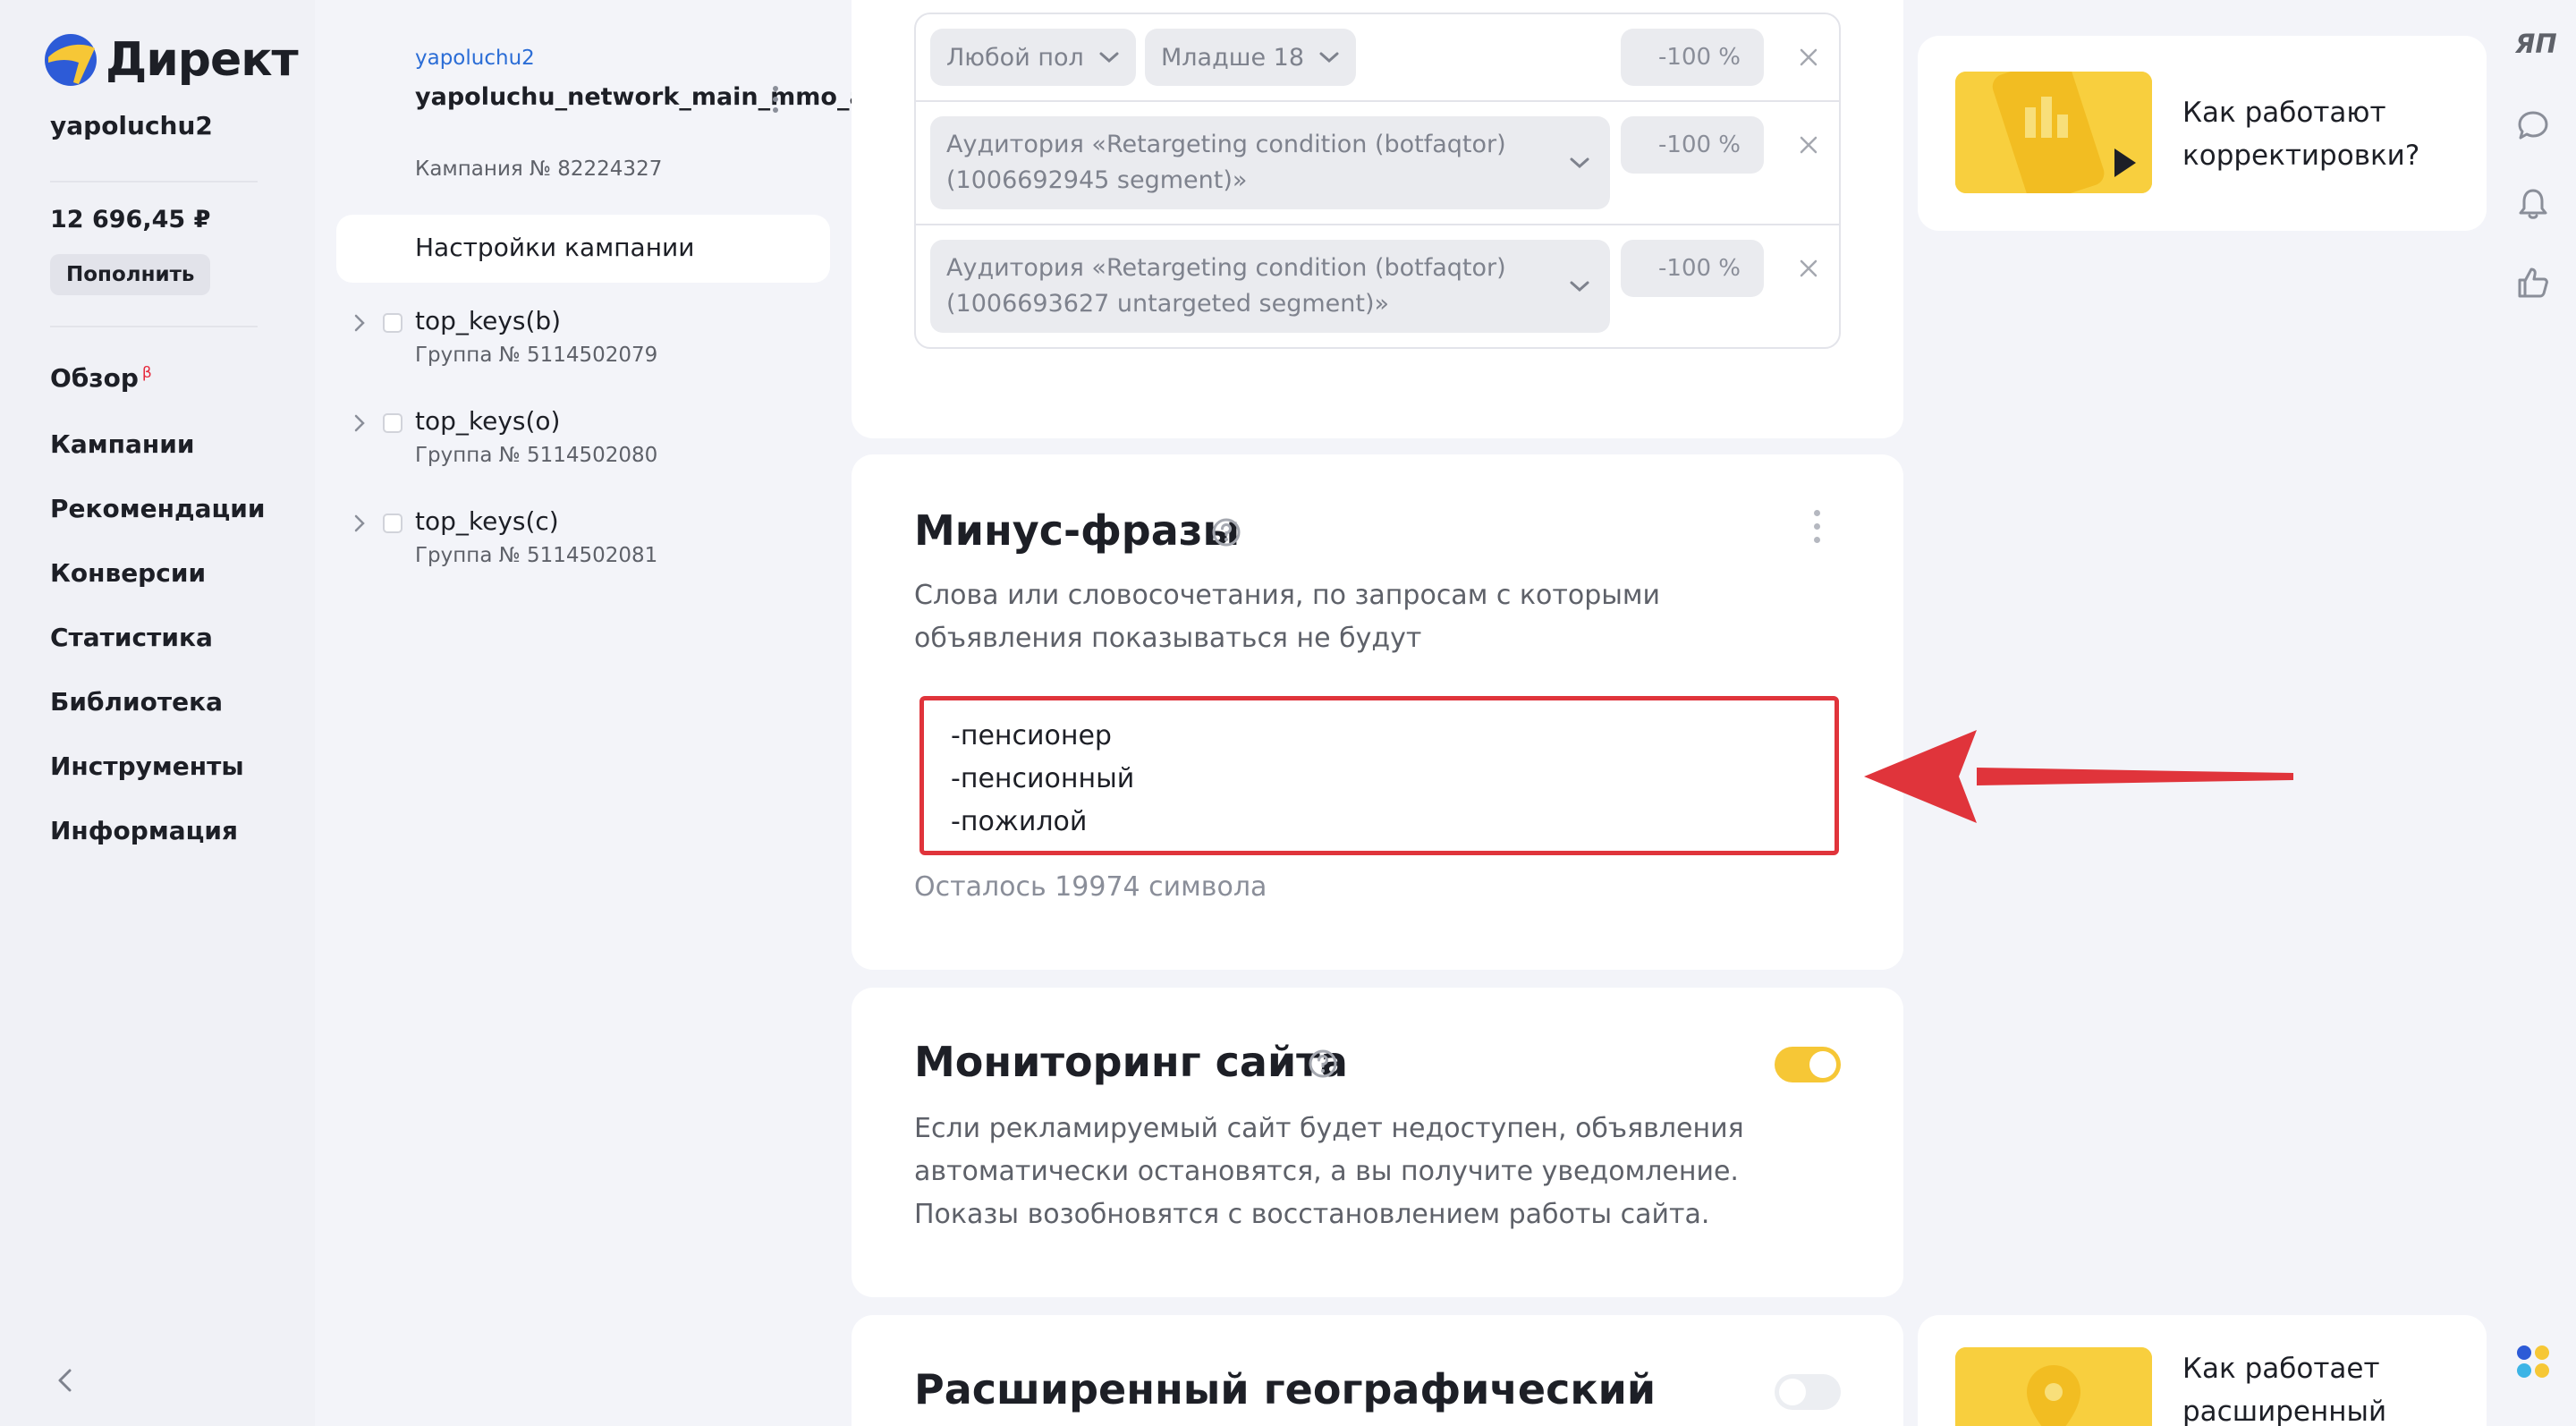  What do you see at coordinates (539, 169) in the screenshot?
I see `campaign-number: Кампания № 82224327` at bounding box center [539, 169].